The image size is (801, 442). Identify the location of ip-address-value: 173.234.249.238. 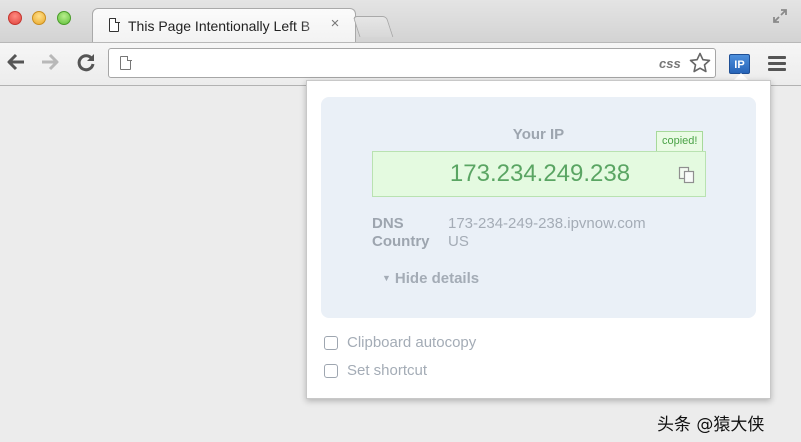
(540, 174).